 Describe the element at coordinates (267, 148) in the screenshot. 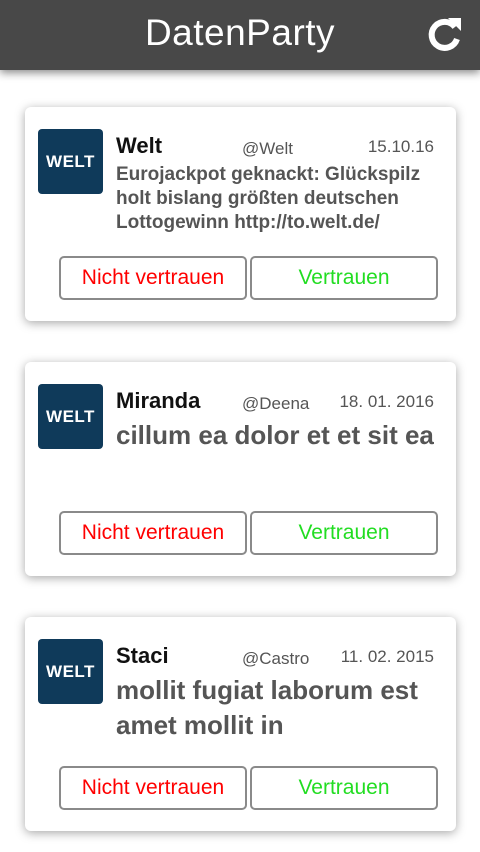

I see `source-handle: @Welt` at that location.